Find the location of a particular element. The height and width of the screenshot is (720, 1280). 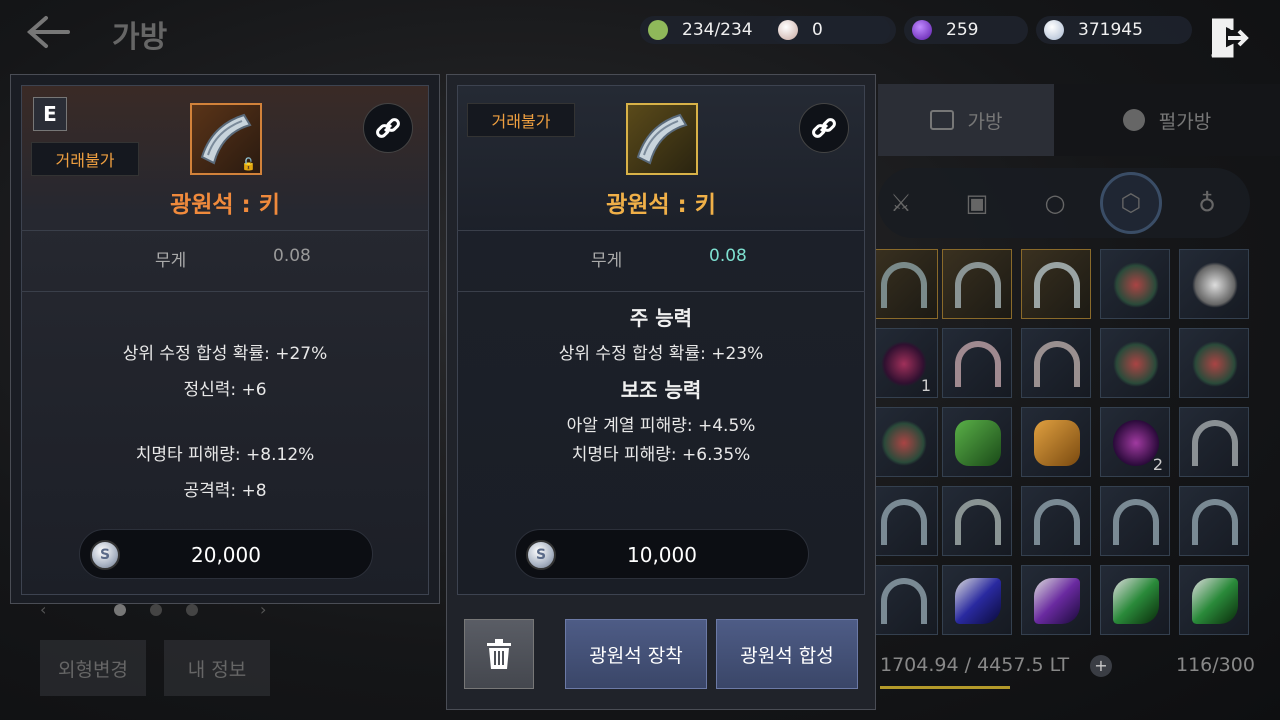

price-value: 20,000 is located at coordinates (226, 555).